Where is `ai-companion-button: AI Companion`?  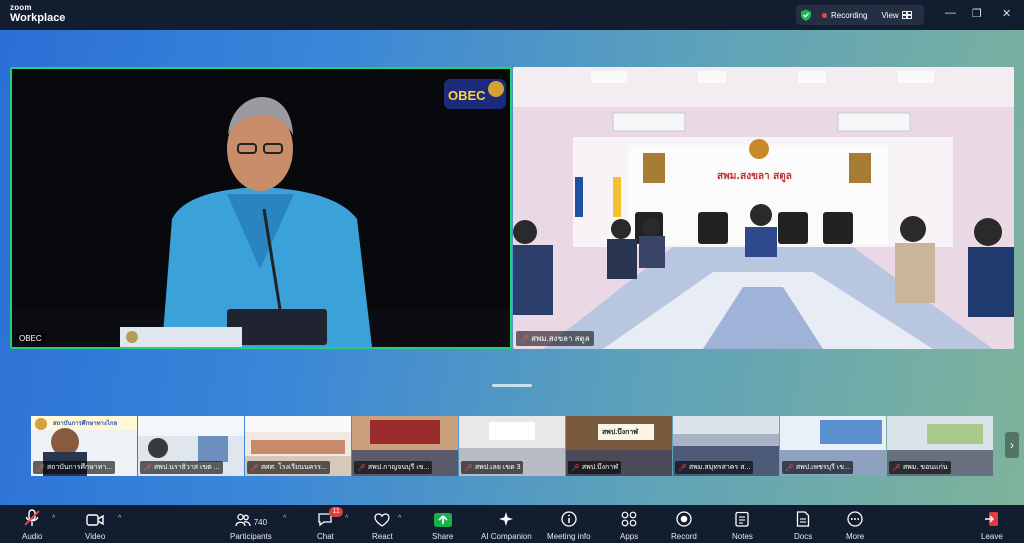
ai-companion-button: AI Companion is located at coordinates (506, 525).